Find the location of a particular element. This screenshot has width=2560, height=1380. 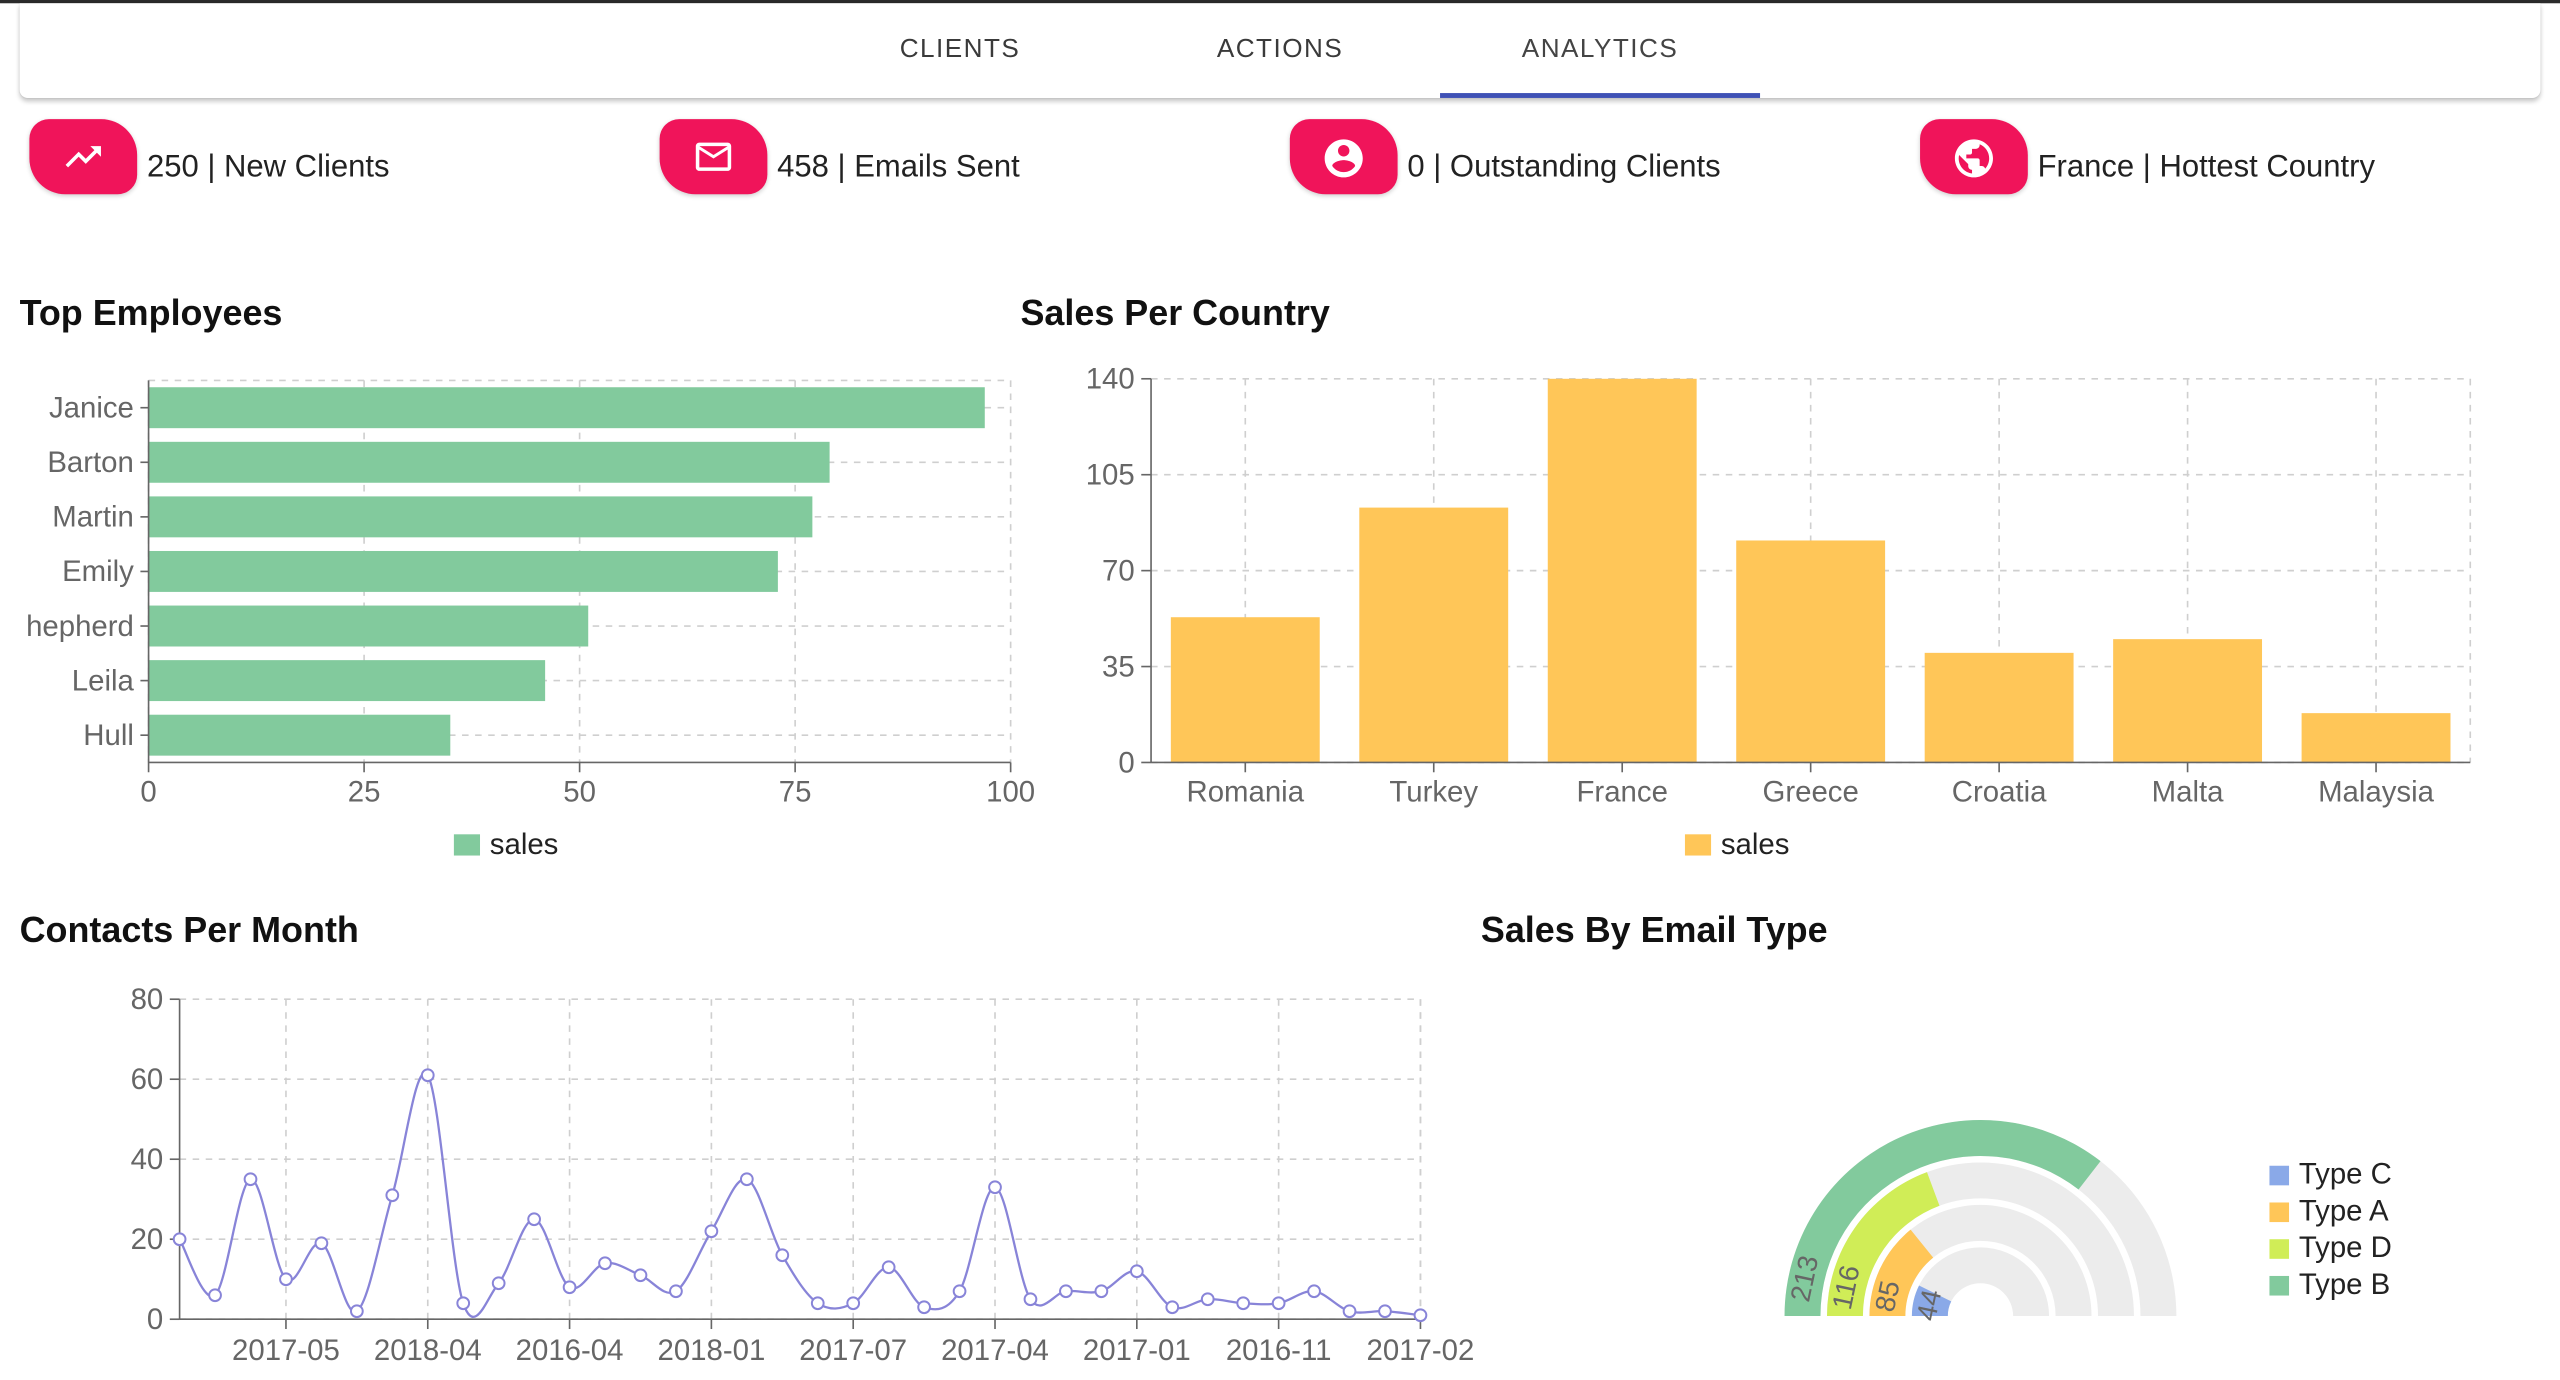

y-tick-label: 70 is located at coordinates (1118, 570).